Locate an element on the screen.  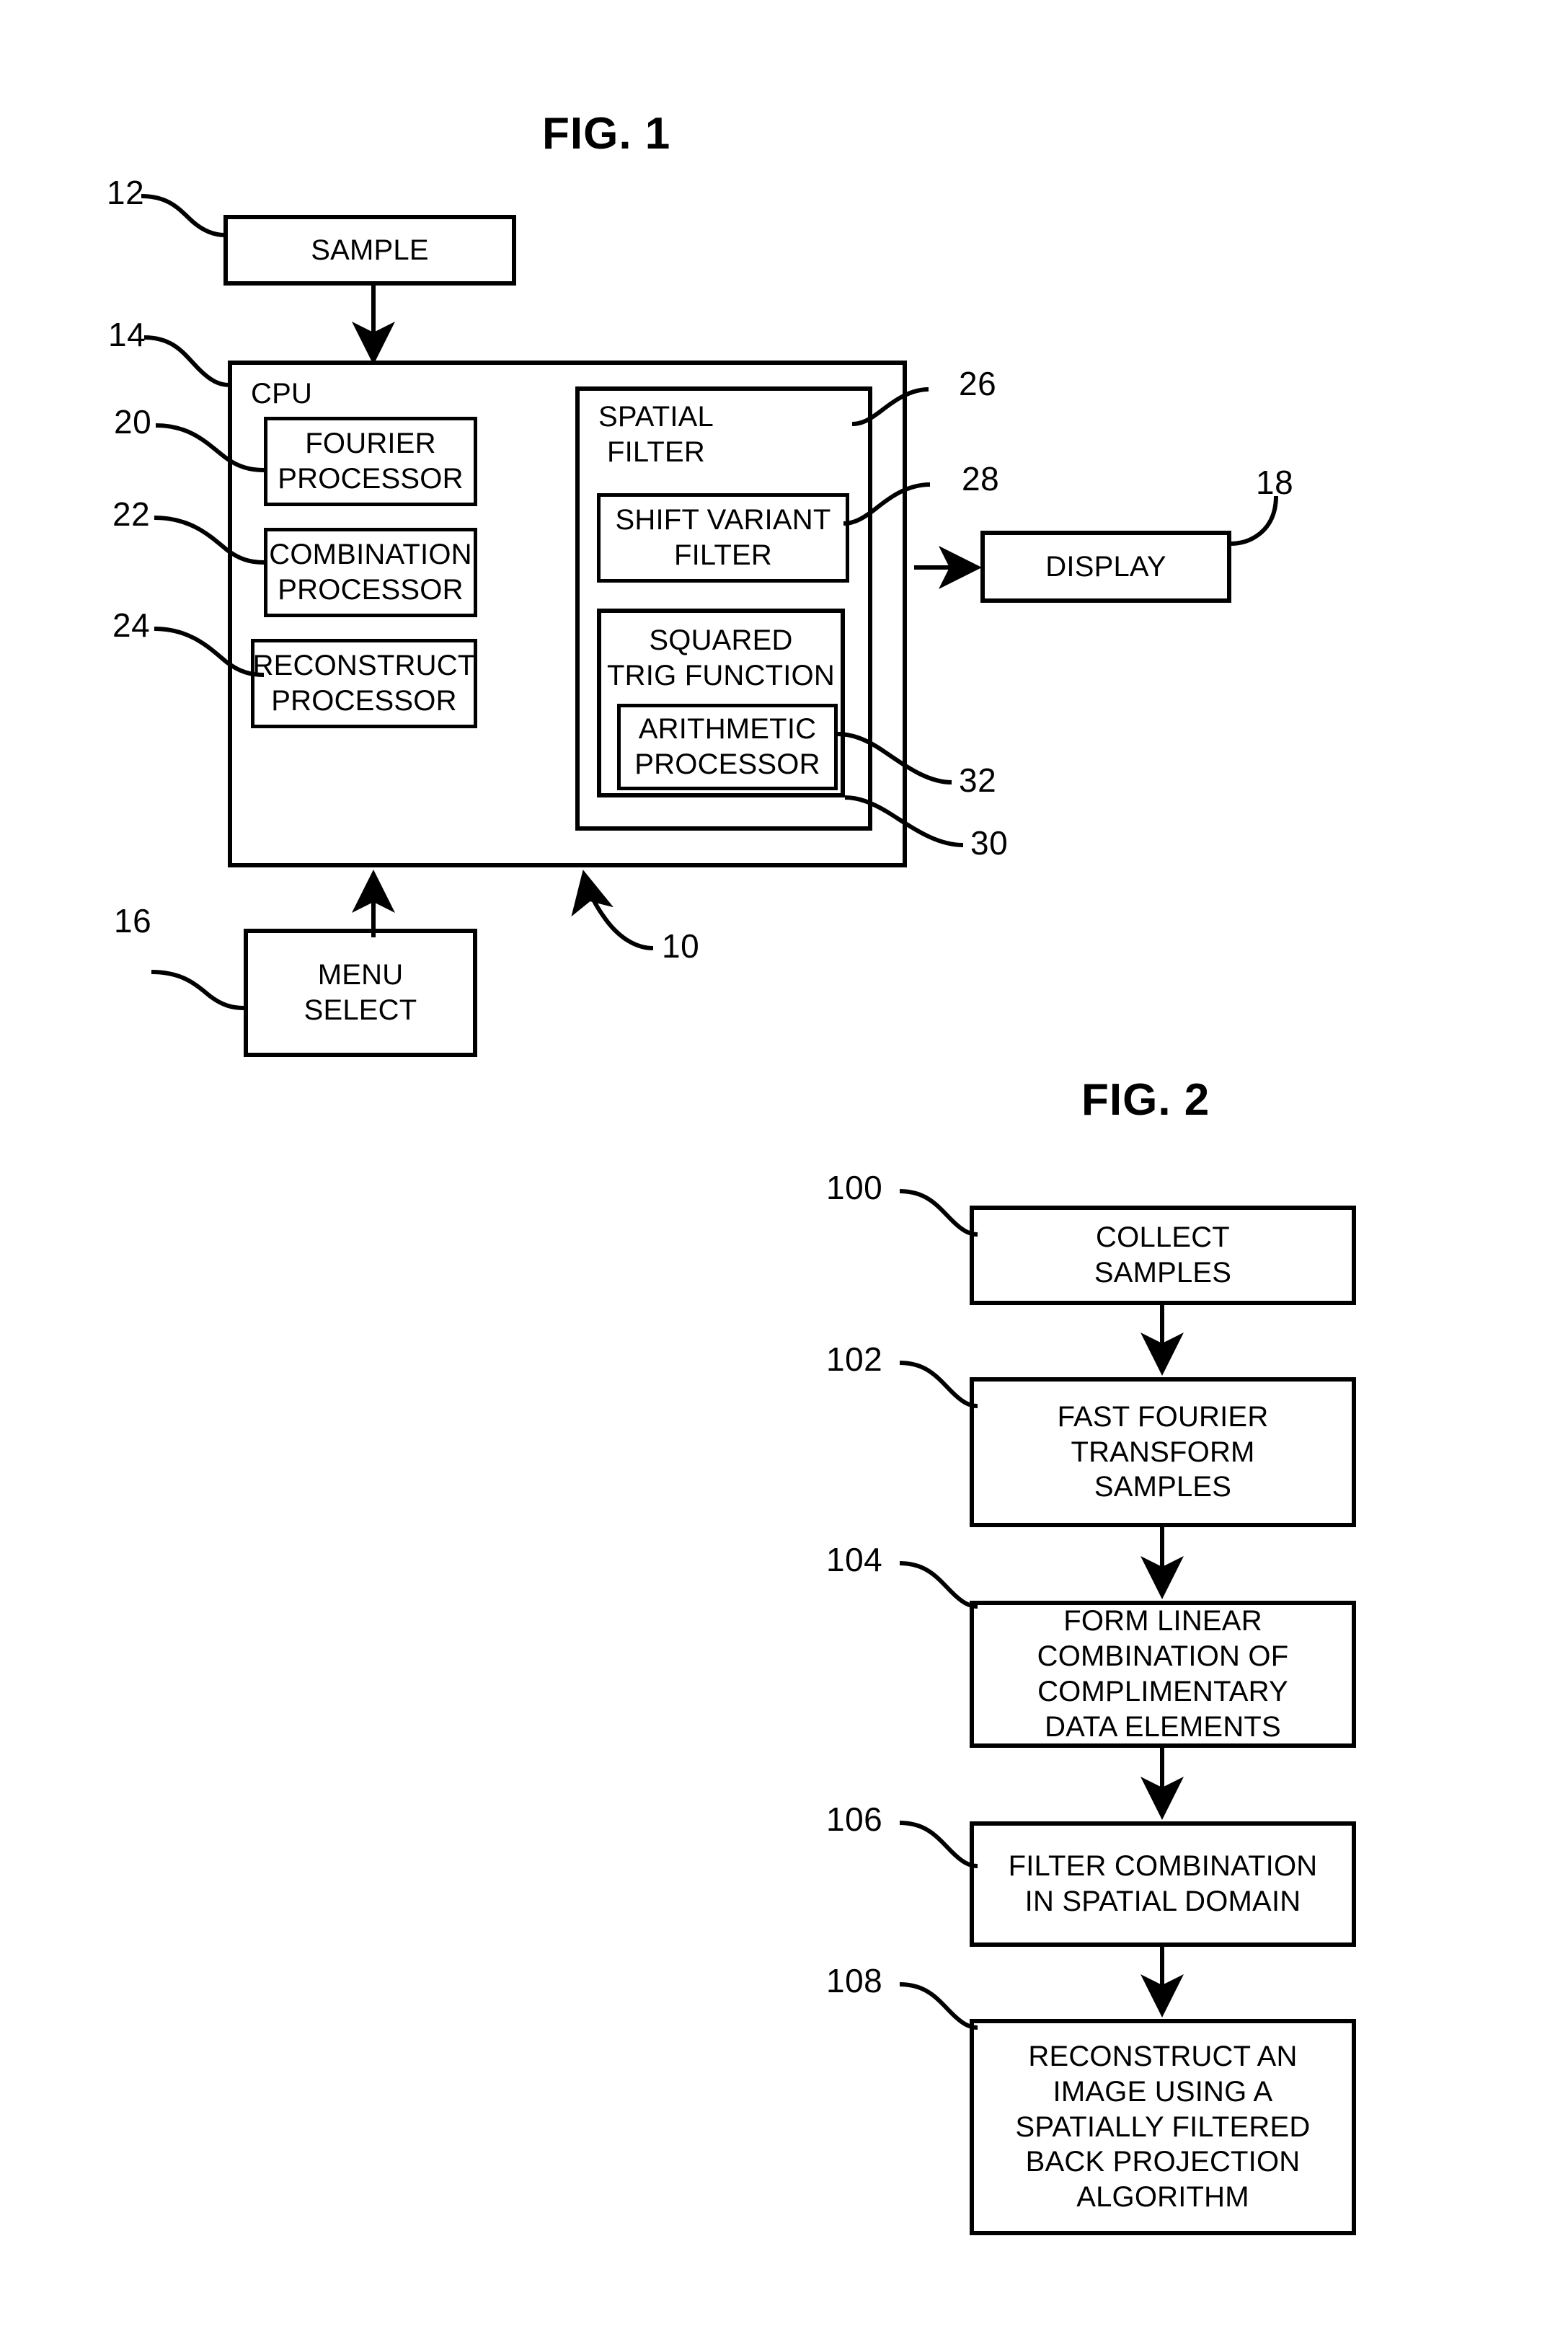
reference-numeral-32: 32 is located at coordinates (978, 780).